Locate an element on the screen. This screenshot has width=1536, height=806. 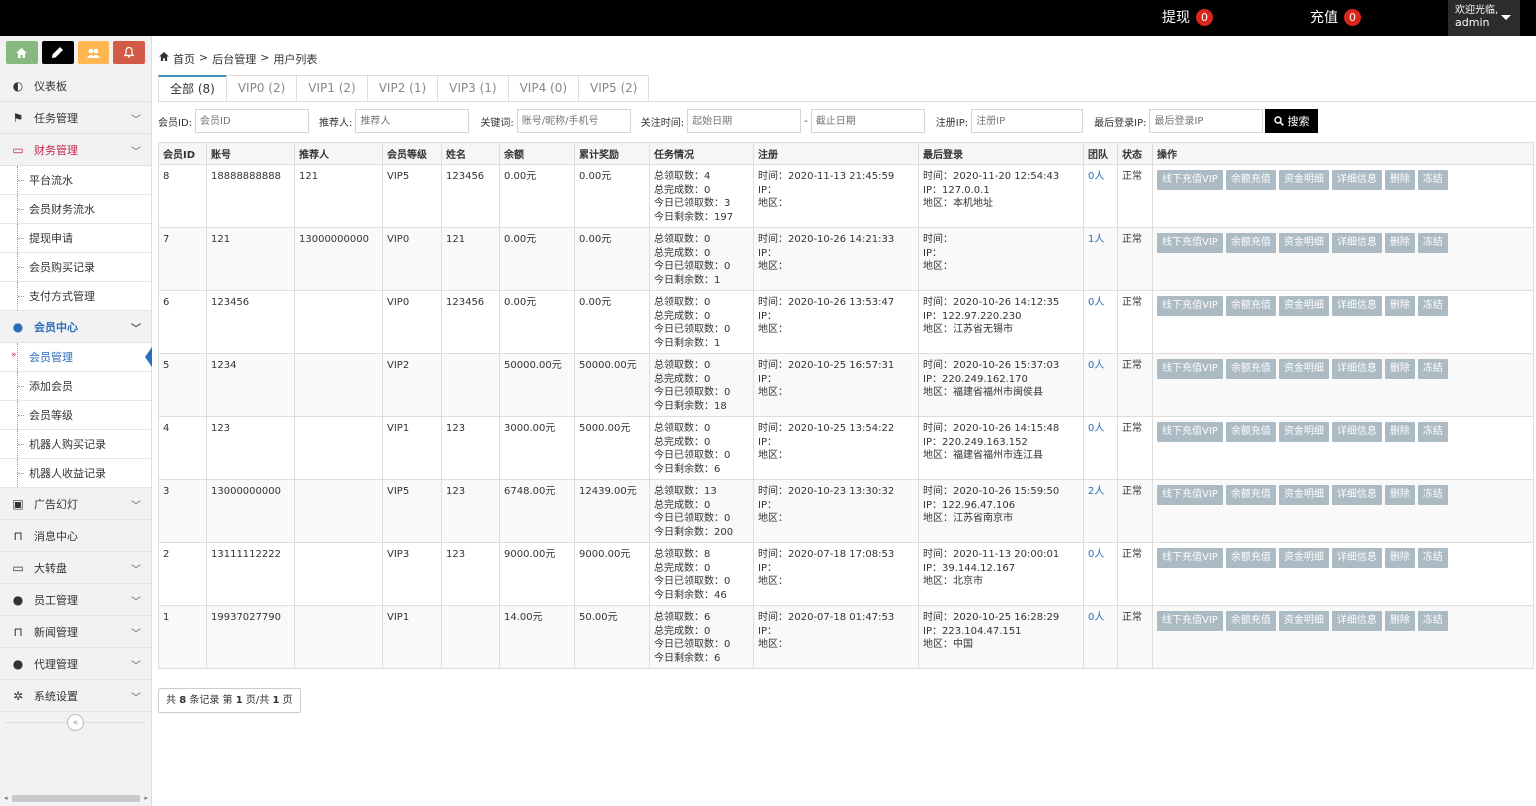
breadcrumb-home: 首页 is located at coordinates (184, 59).